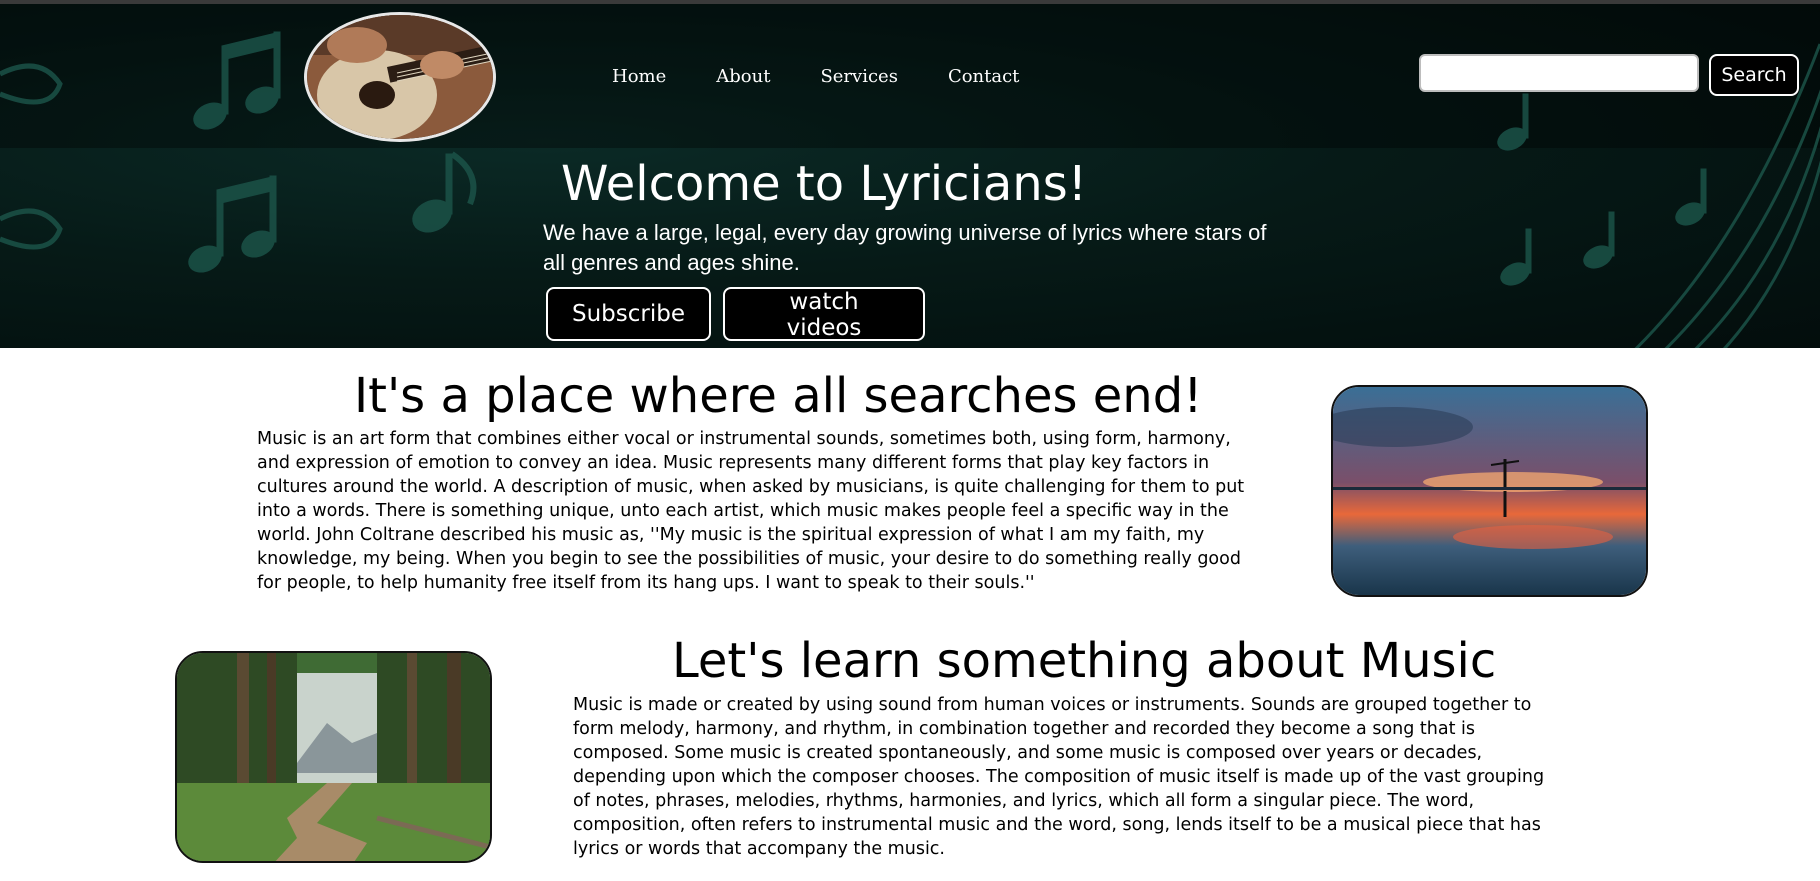 This screenshot has width=1820, height=881. Describe the element at coordinates (858, 76) in the screenshot. I see `nav-services: Services` at that location.